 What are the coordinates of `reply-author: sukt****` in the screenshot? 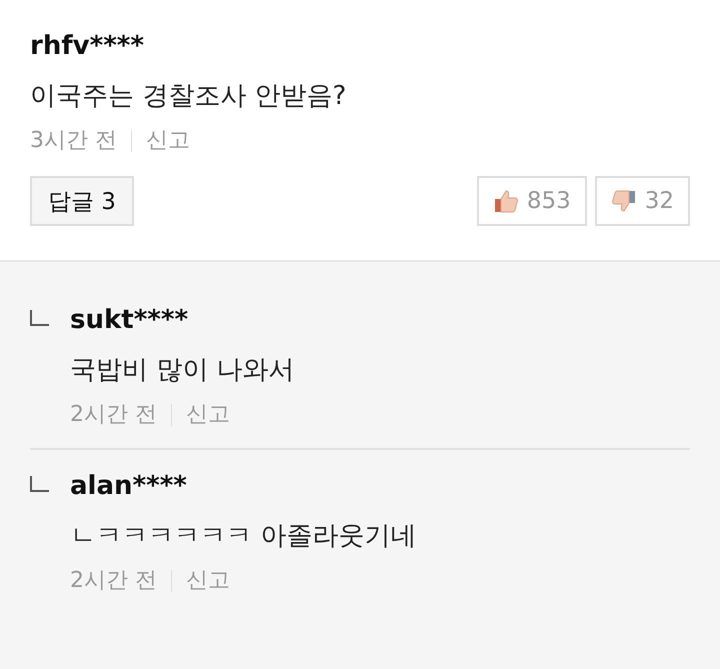 It's located at (130, 320).